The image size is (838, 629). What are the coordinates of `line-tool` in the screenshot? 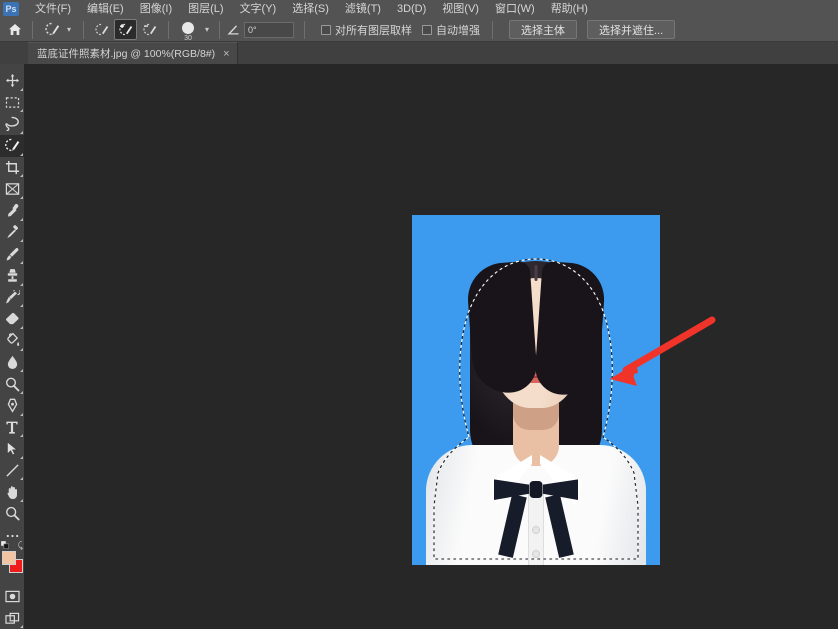 It's located at (12, 471).